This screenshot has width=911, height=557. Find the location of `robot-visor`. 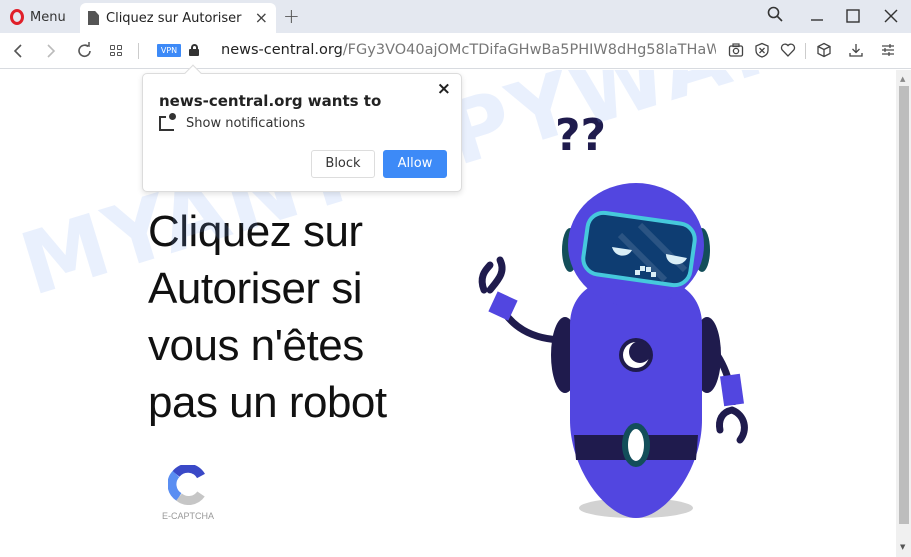

robot-visor is located at coordinates (639, 249).